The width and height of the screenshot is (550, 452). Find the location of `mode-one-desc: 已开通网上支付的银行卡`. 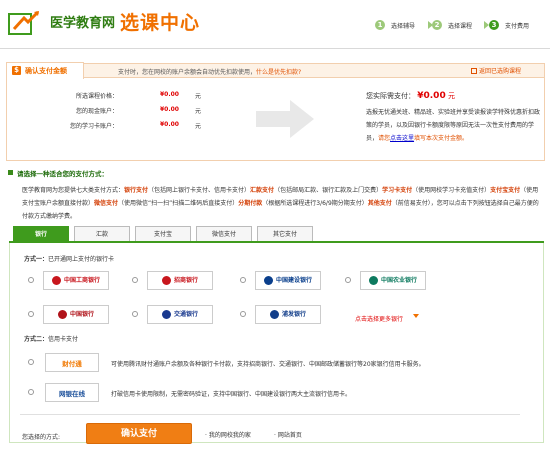

mode-one-desc: 已开通网上支付的银行卡 is located at coordinates (81, 259).